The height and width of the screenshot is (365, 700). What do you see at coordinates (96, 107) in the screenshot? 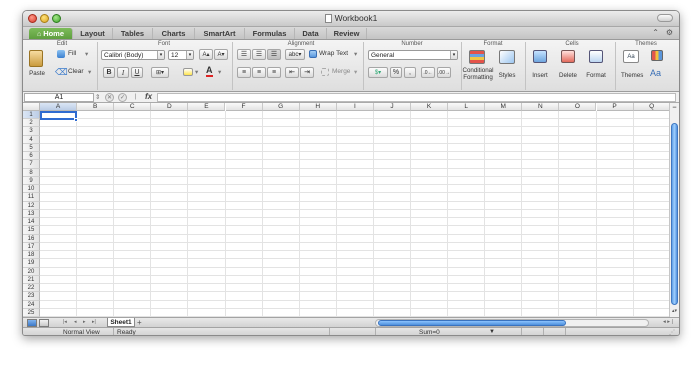
I see `column-header: B` at bounding box center [96, 107].